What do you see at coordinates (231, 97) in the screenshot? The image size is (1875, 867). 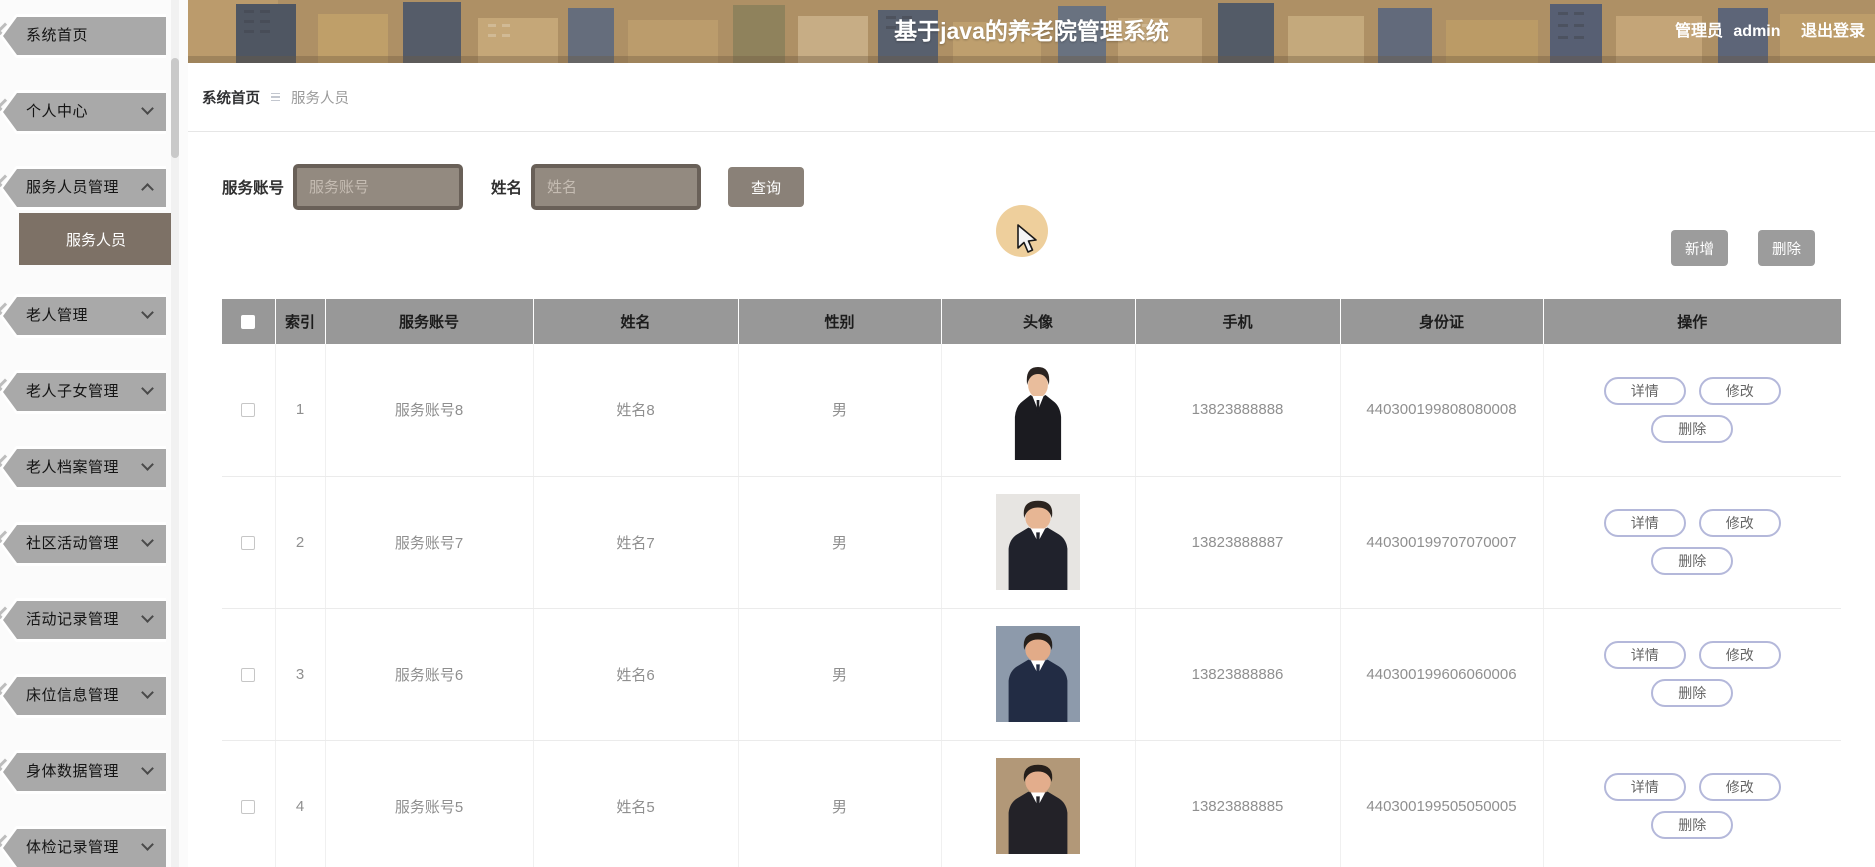 I see `breadcrumb-home-link: 系统首页` at bounding box center [231, 97].